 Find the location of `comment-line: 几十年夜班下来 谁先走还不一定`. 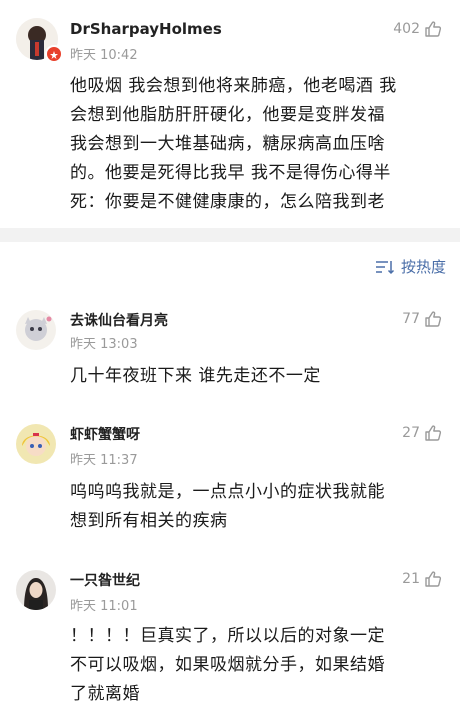

comment-line: 几十年夜班下来 谁先走还不一定 is located at coordinates (195, 376).